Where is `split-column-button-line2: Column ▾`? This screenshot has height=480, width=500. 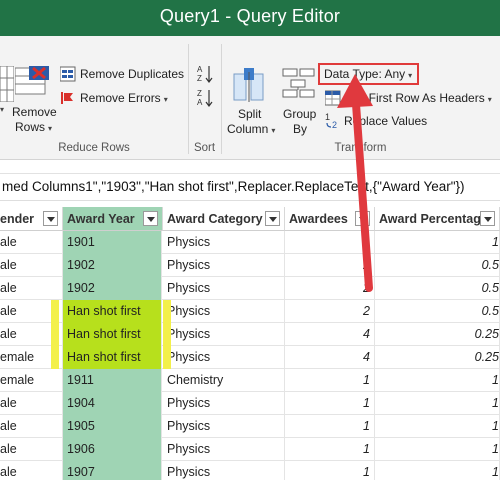
split-column-button-line2: Column ▾ is located at coordinates (251, 129).